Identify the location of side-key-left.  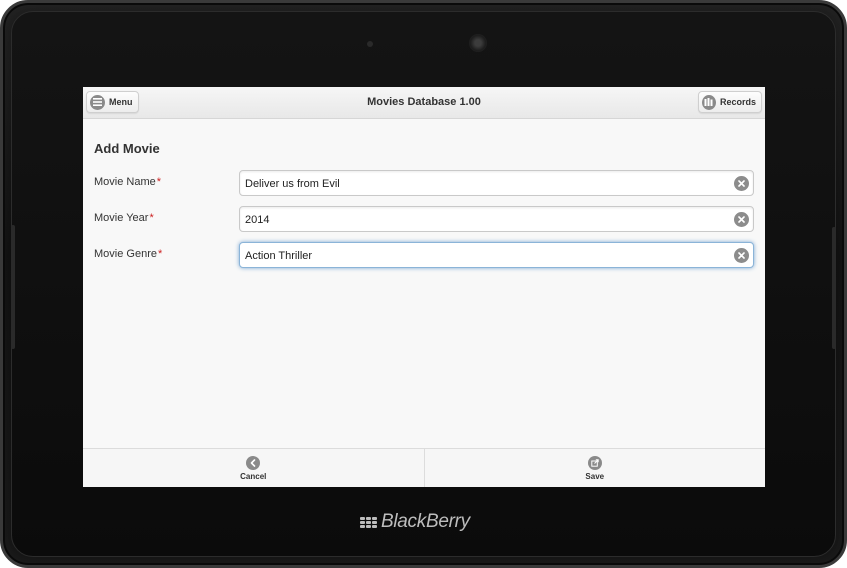
(13, 287).